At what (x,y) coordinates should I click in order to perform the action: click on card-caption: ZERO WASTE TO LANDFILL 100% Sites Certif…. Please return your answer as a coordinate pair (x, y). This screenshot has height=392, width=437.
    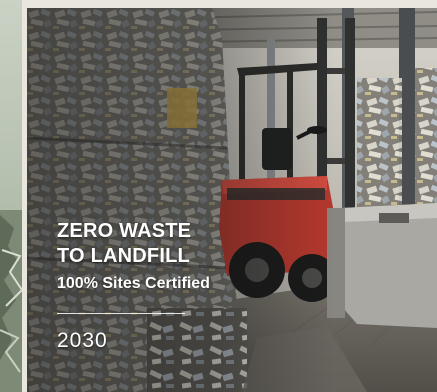
    Looking at the image, I should click on (133, 286).